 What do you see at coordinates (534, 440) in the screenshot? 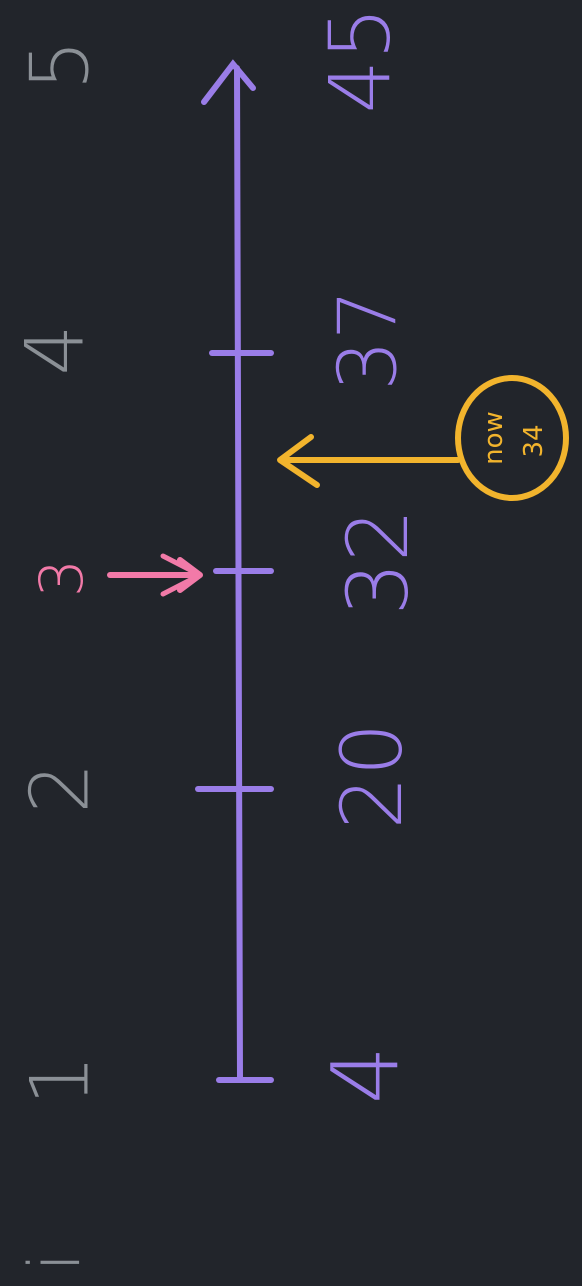
I see `current-label-value: 34` at bounding box center [534, 440].